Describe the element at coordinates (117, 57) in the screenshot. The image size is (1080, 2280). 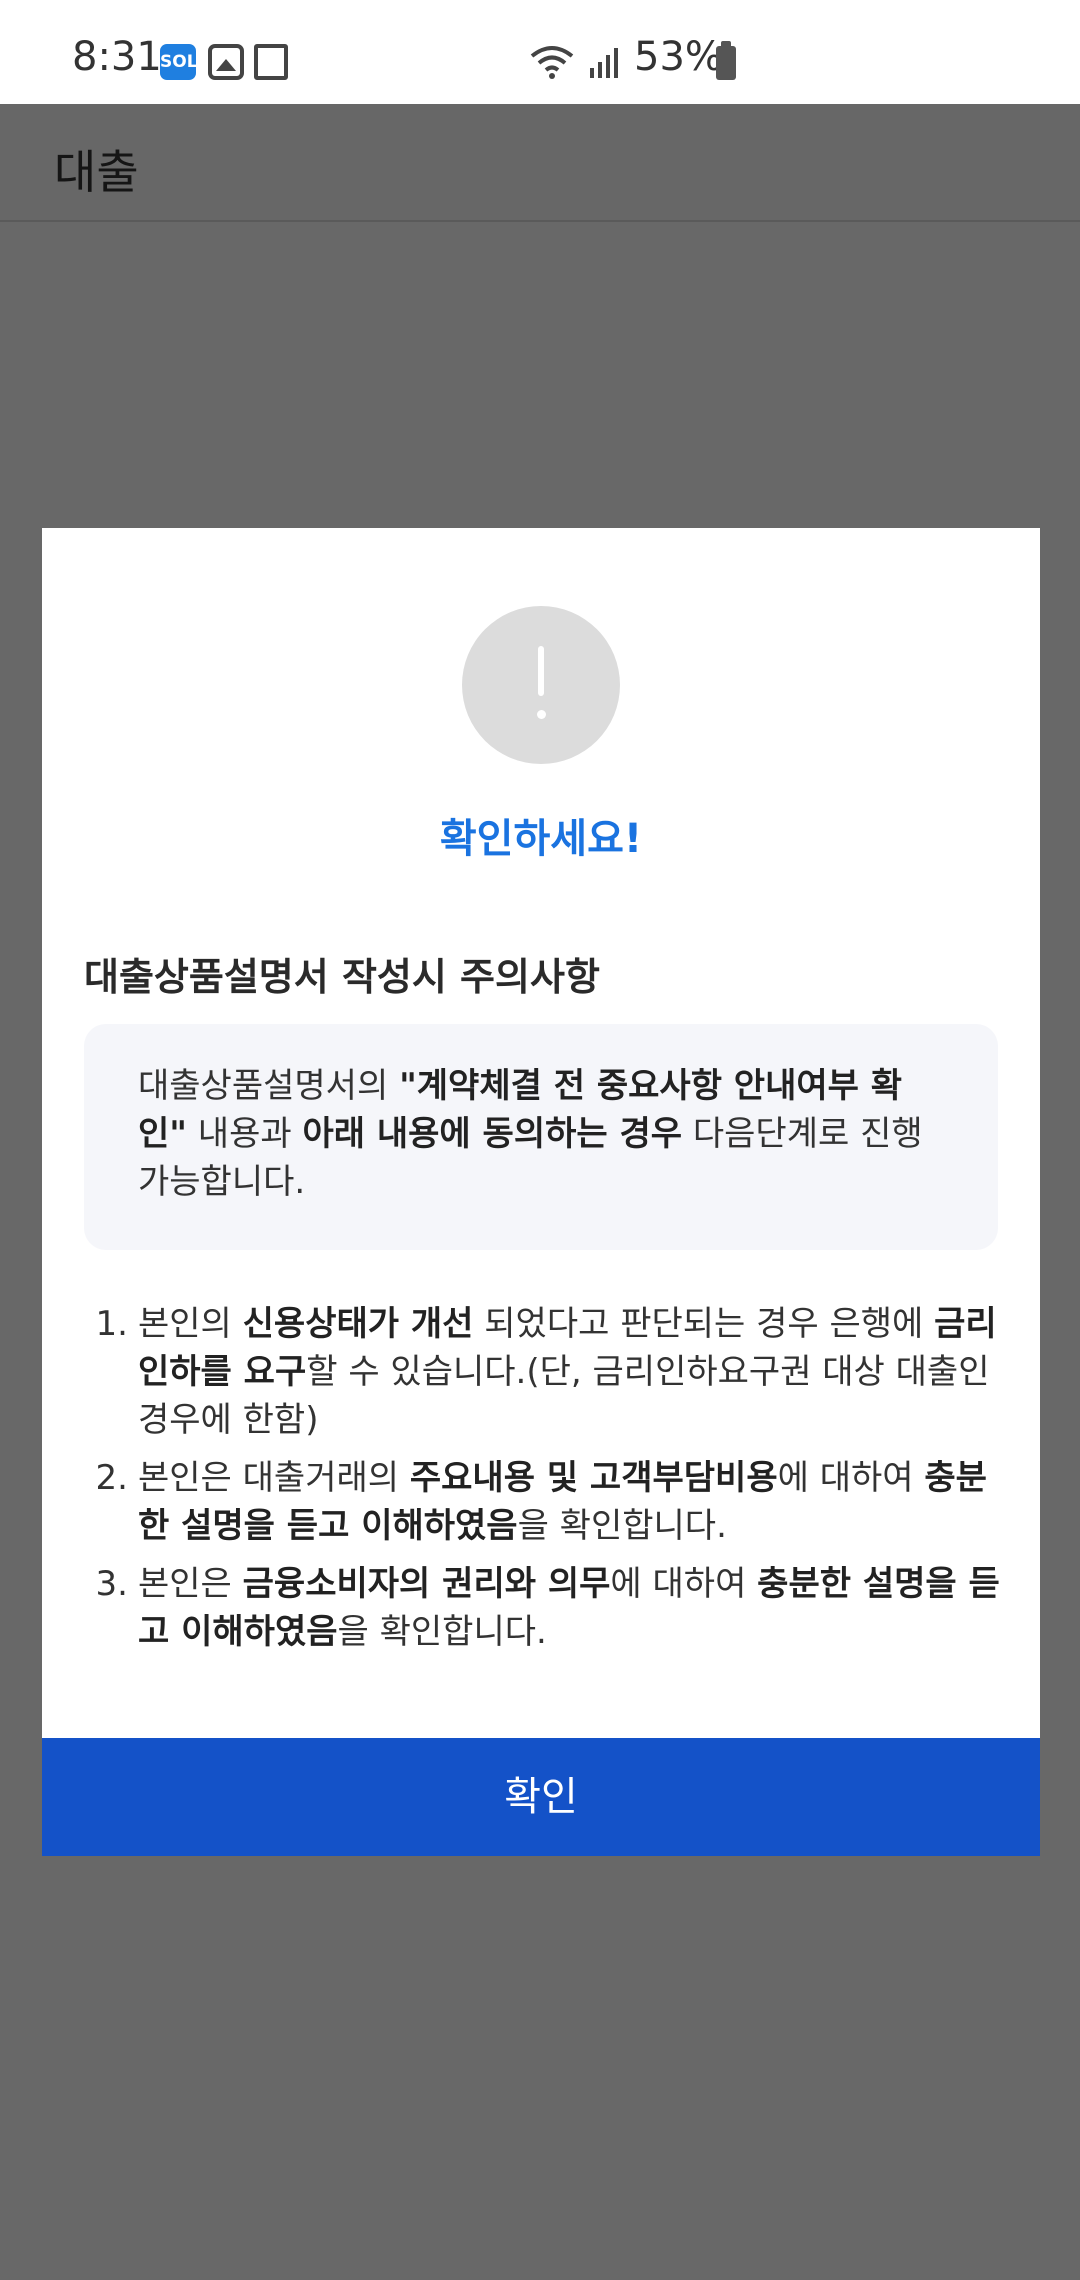
I see `status-time: 8:31` at that location.